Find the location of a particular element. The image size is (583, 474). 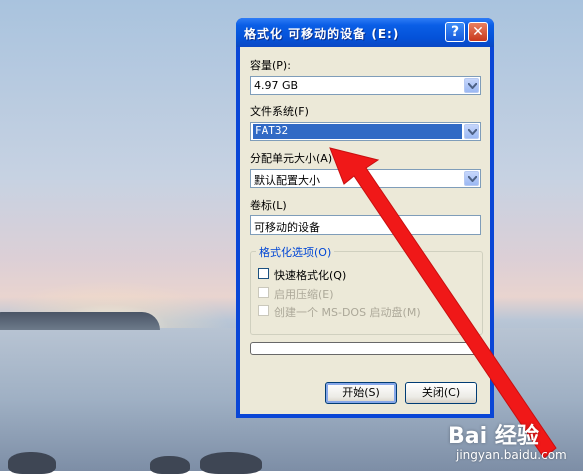

distant-land is located at coordinates (80, 321).